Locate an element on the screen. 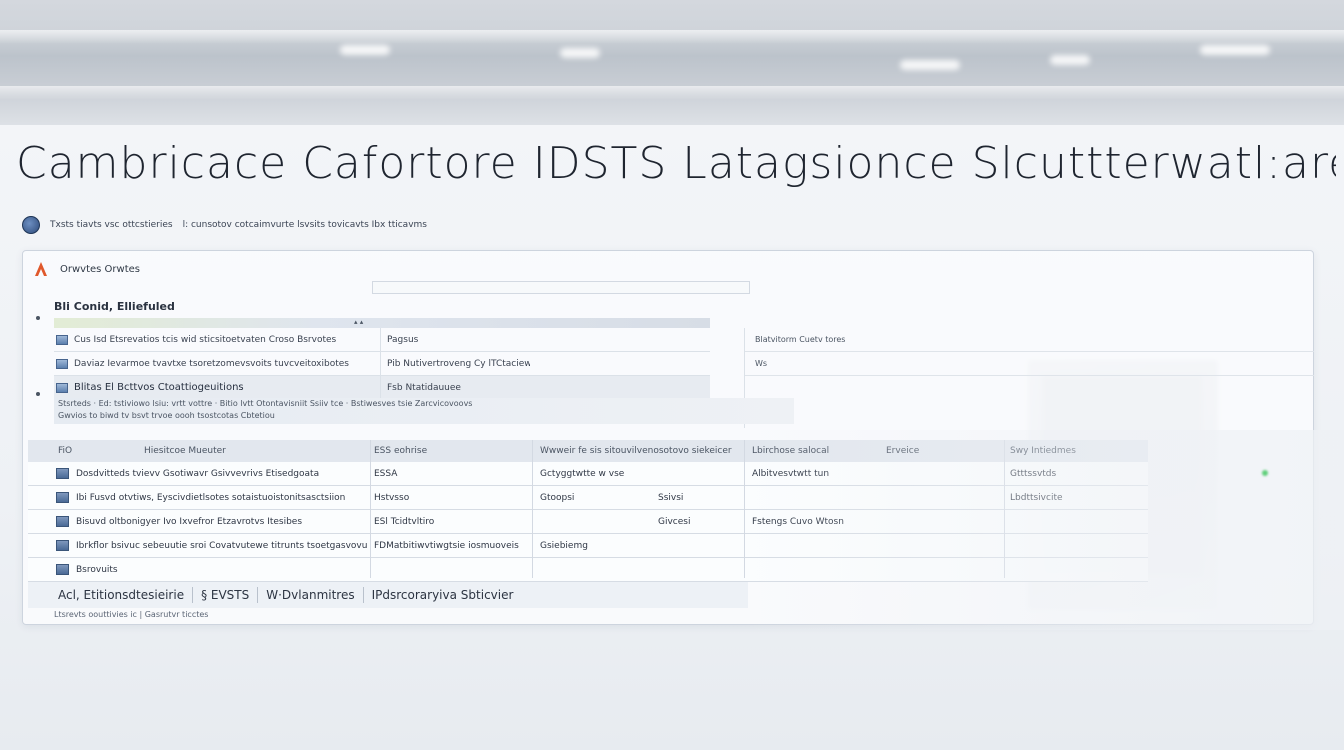  row-cell: Ssivsi is located at coordinates (671, 498).